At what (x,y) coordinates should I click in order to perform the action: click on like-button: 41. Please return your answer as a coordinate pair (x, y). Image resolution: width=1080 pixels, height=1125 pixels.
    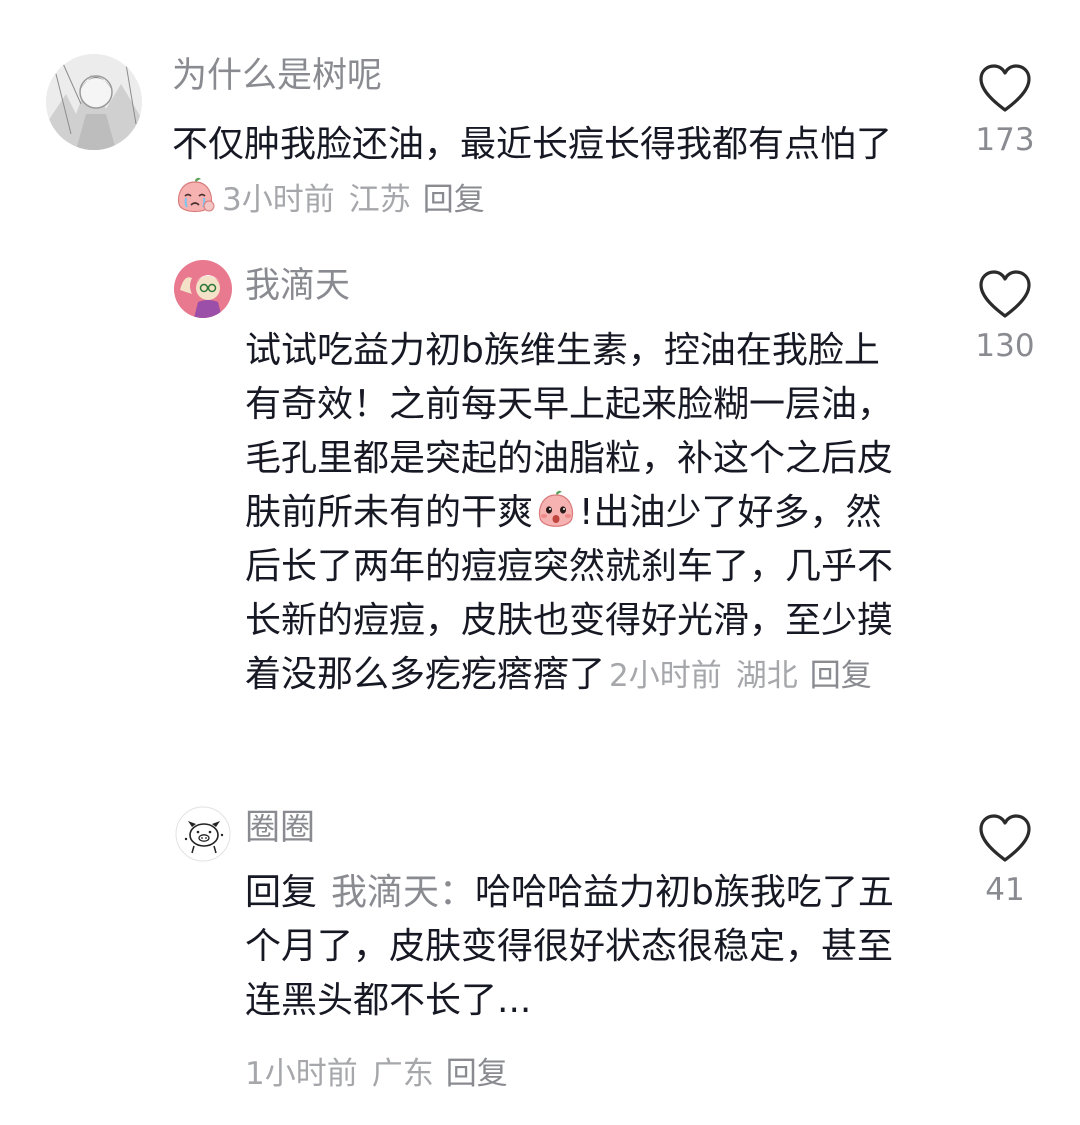
    Looking at the image, I should click on (1005, 861).